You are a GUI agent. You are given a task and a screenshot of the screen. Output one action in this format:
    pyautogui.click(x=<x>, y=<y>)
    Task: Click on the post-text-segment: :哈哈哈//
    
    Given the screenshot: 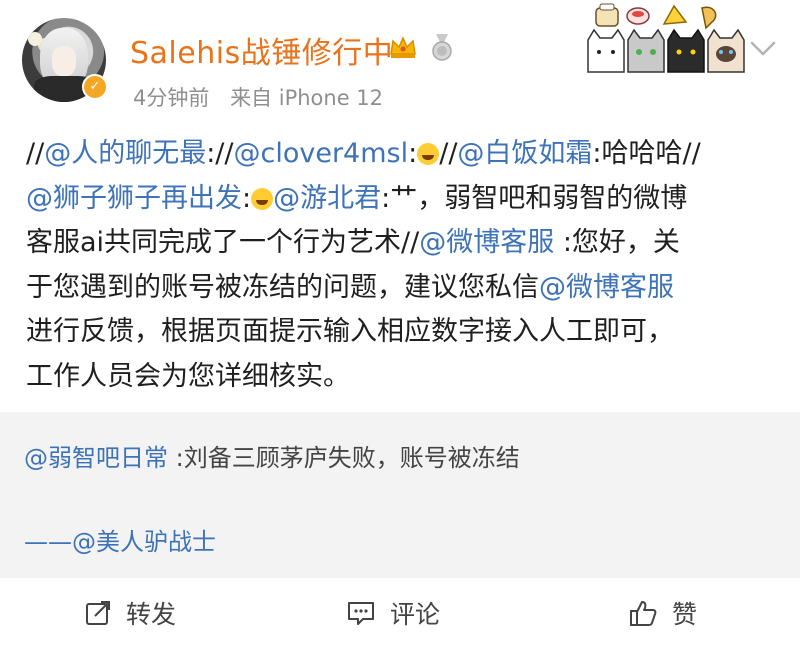 What is the action you would take?
    pyautogui.click(x=646, y=153)
    